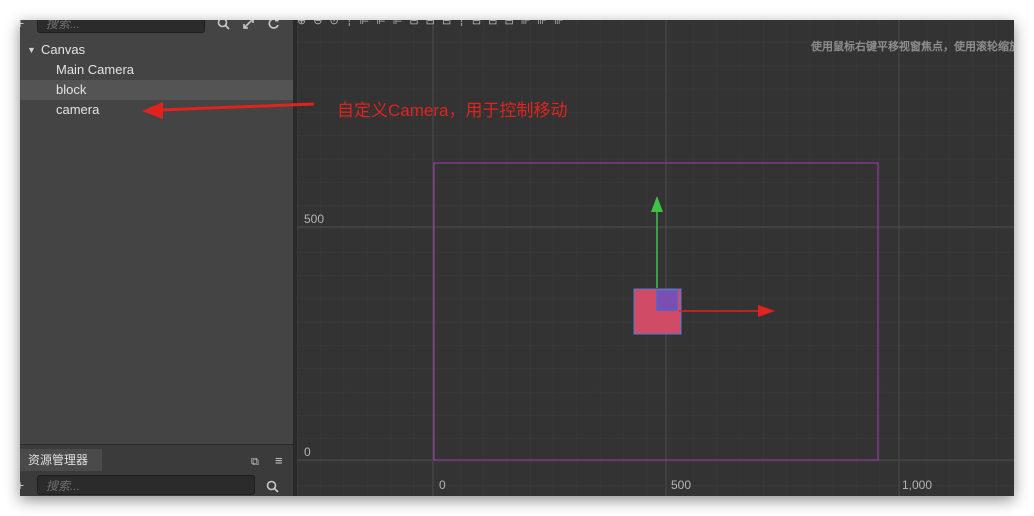 Image resolution: width=1034 pixels, height=516 pixels. I want to click on menu-icon: ≡, so click(279, 461).